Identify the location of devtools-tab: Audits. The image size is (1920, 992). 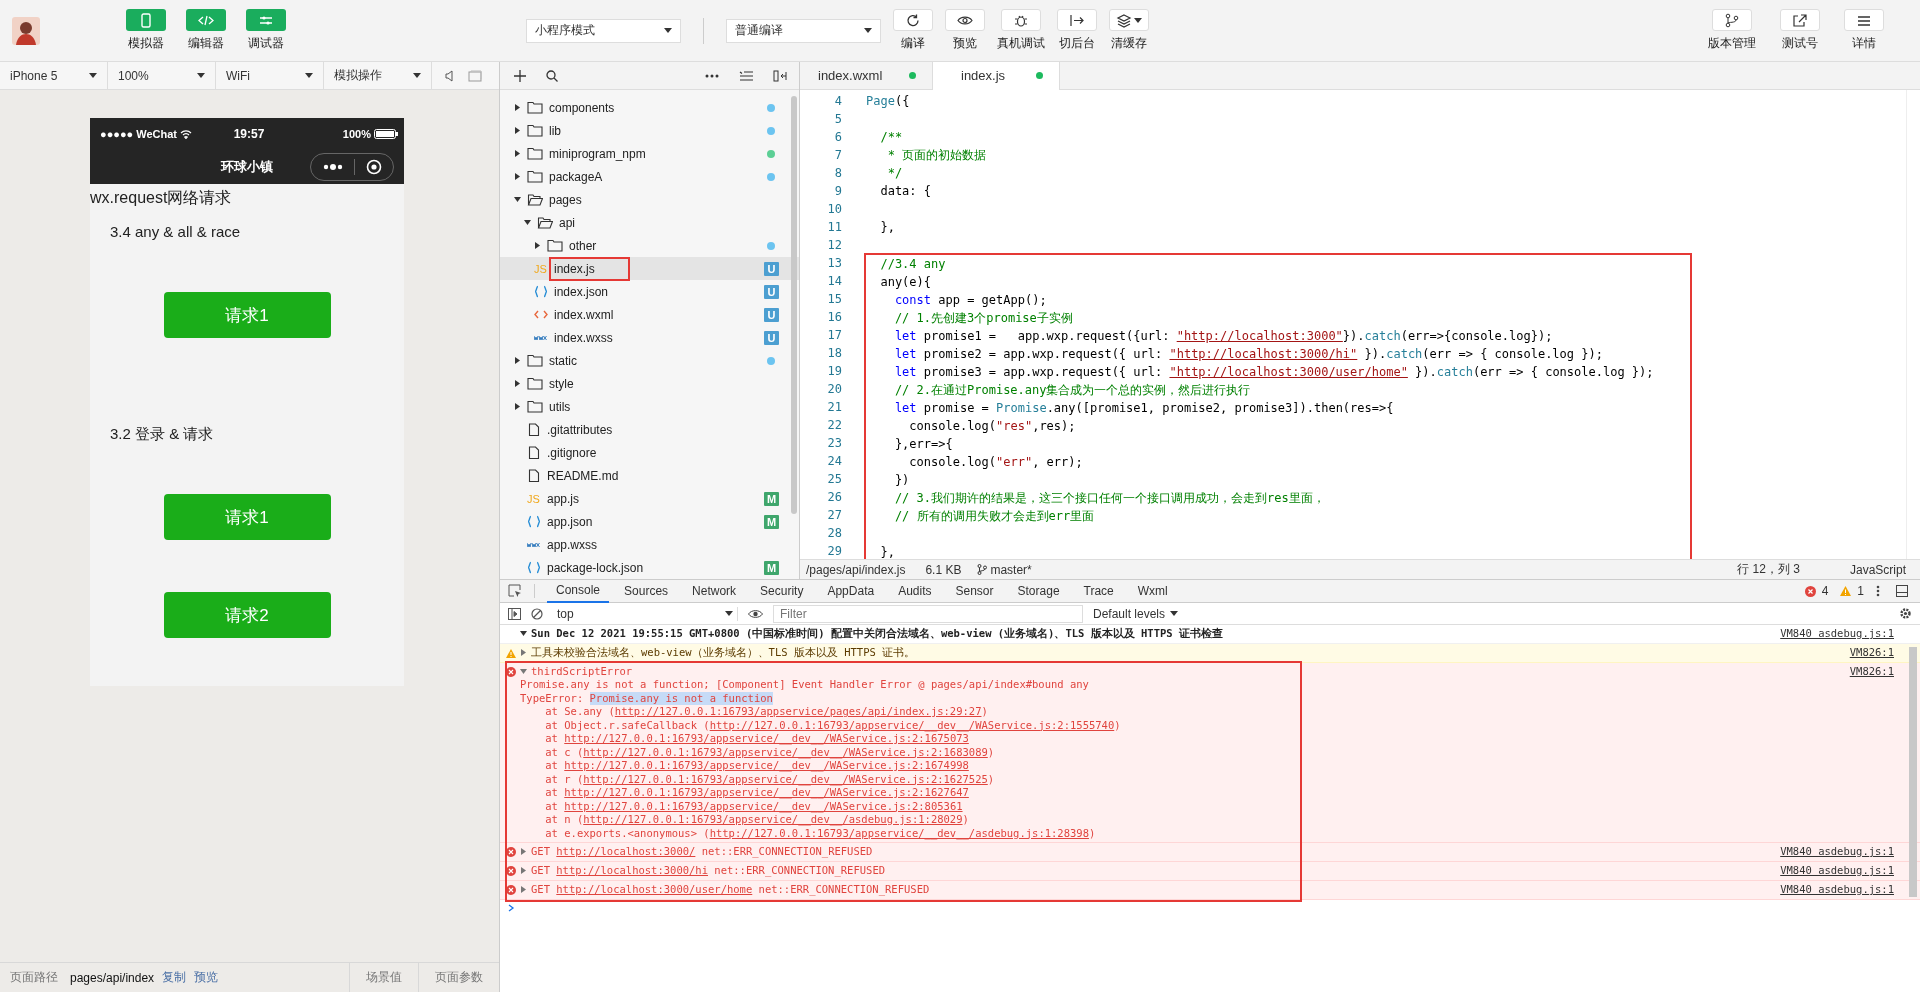
(915, 591).